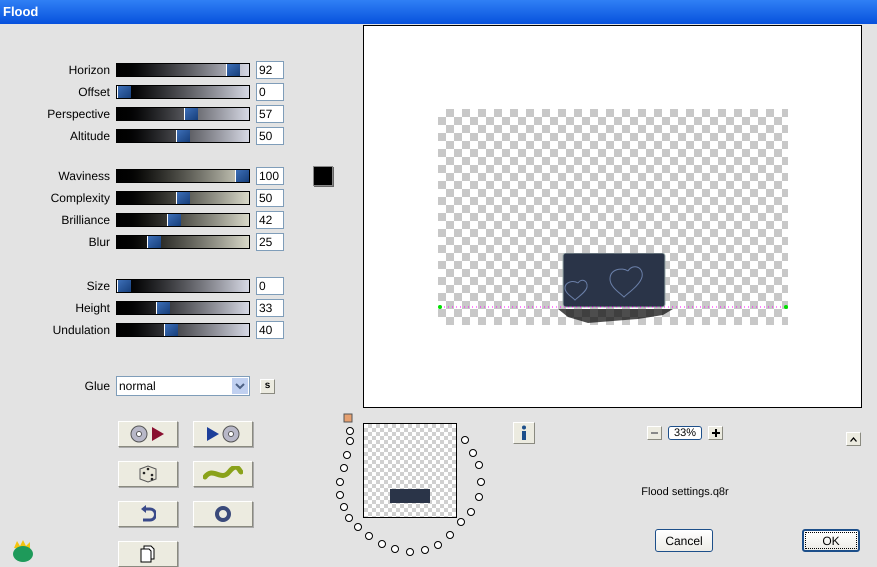  I want to click on caret-up-icon, so click(853, 439).